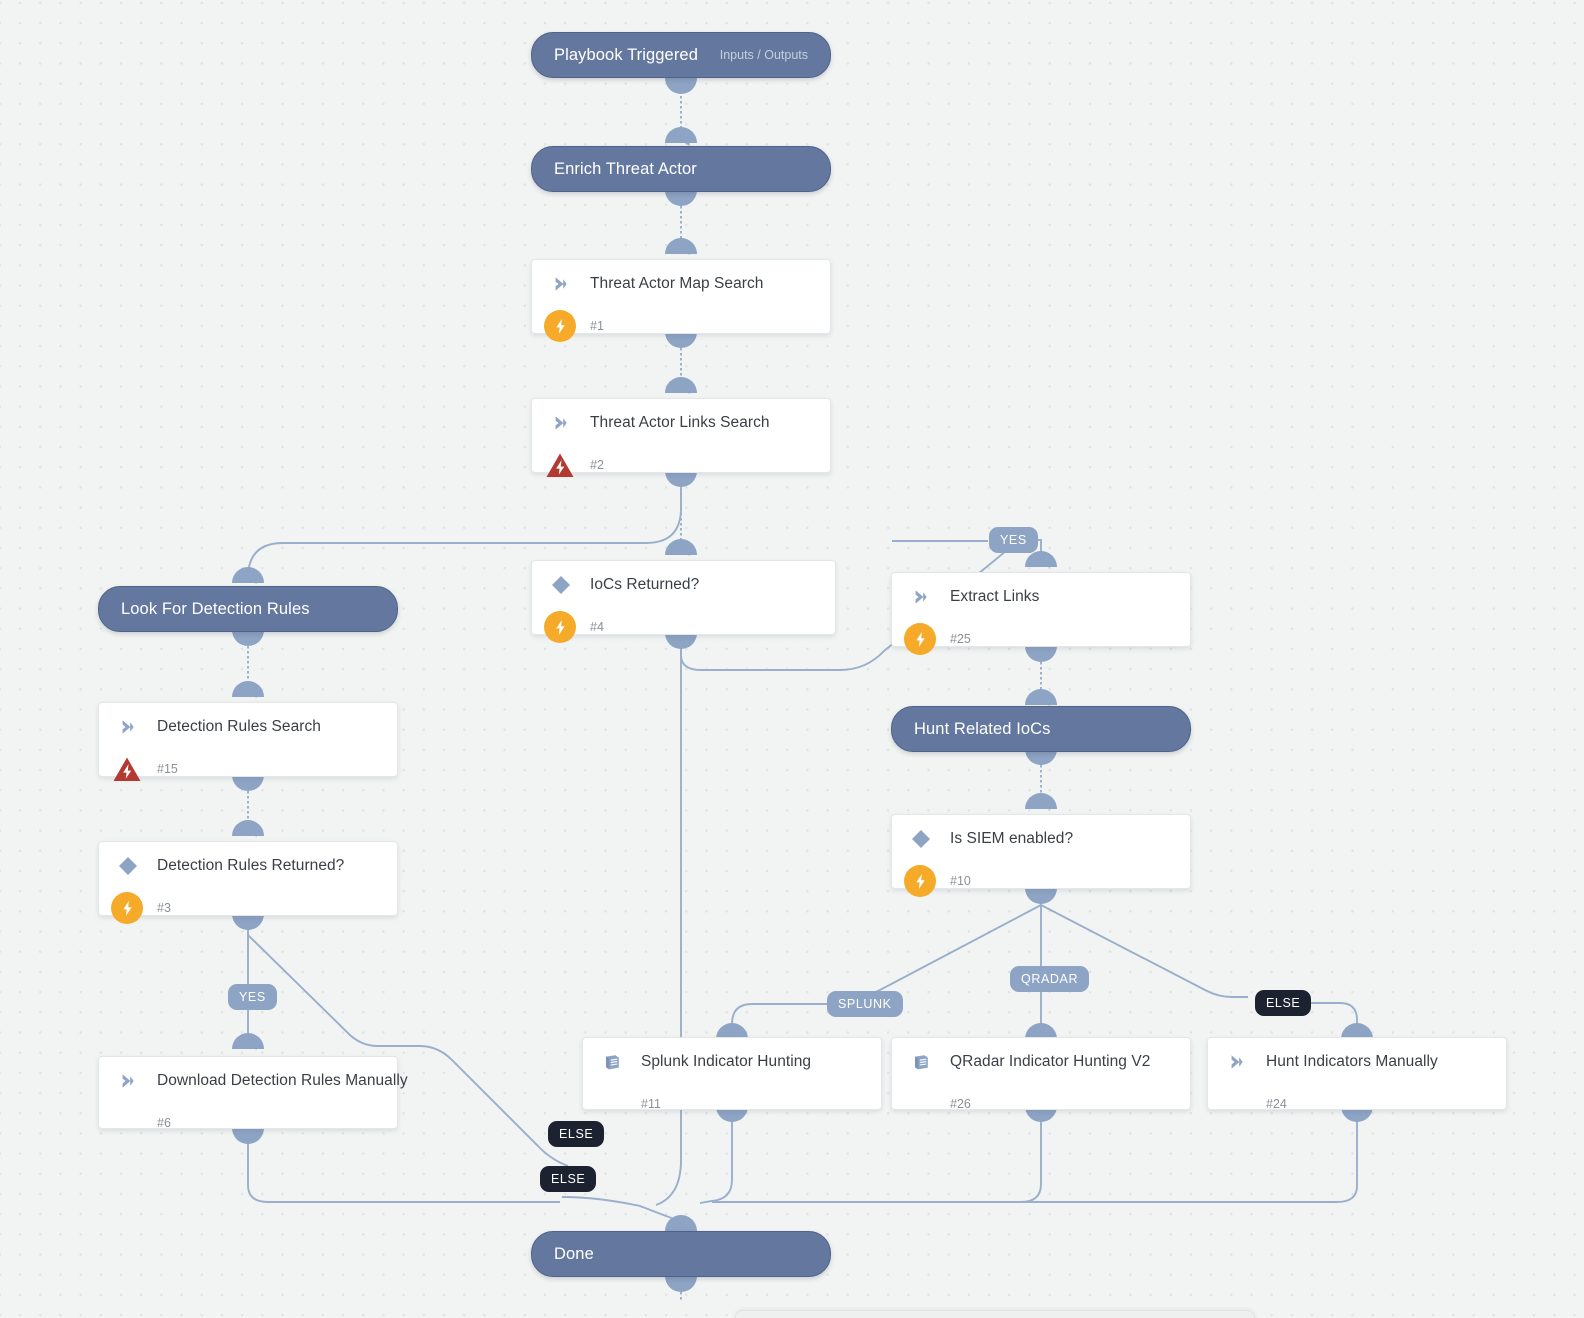  What do you see at coordinates (681, 169) in the screenshot?
I see `phase-node-enrich-threat-actor: Enrich Threat Actor` at bounding box center [681, 169].